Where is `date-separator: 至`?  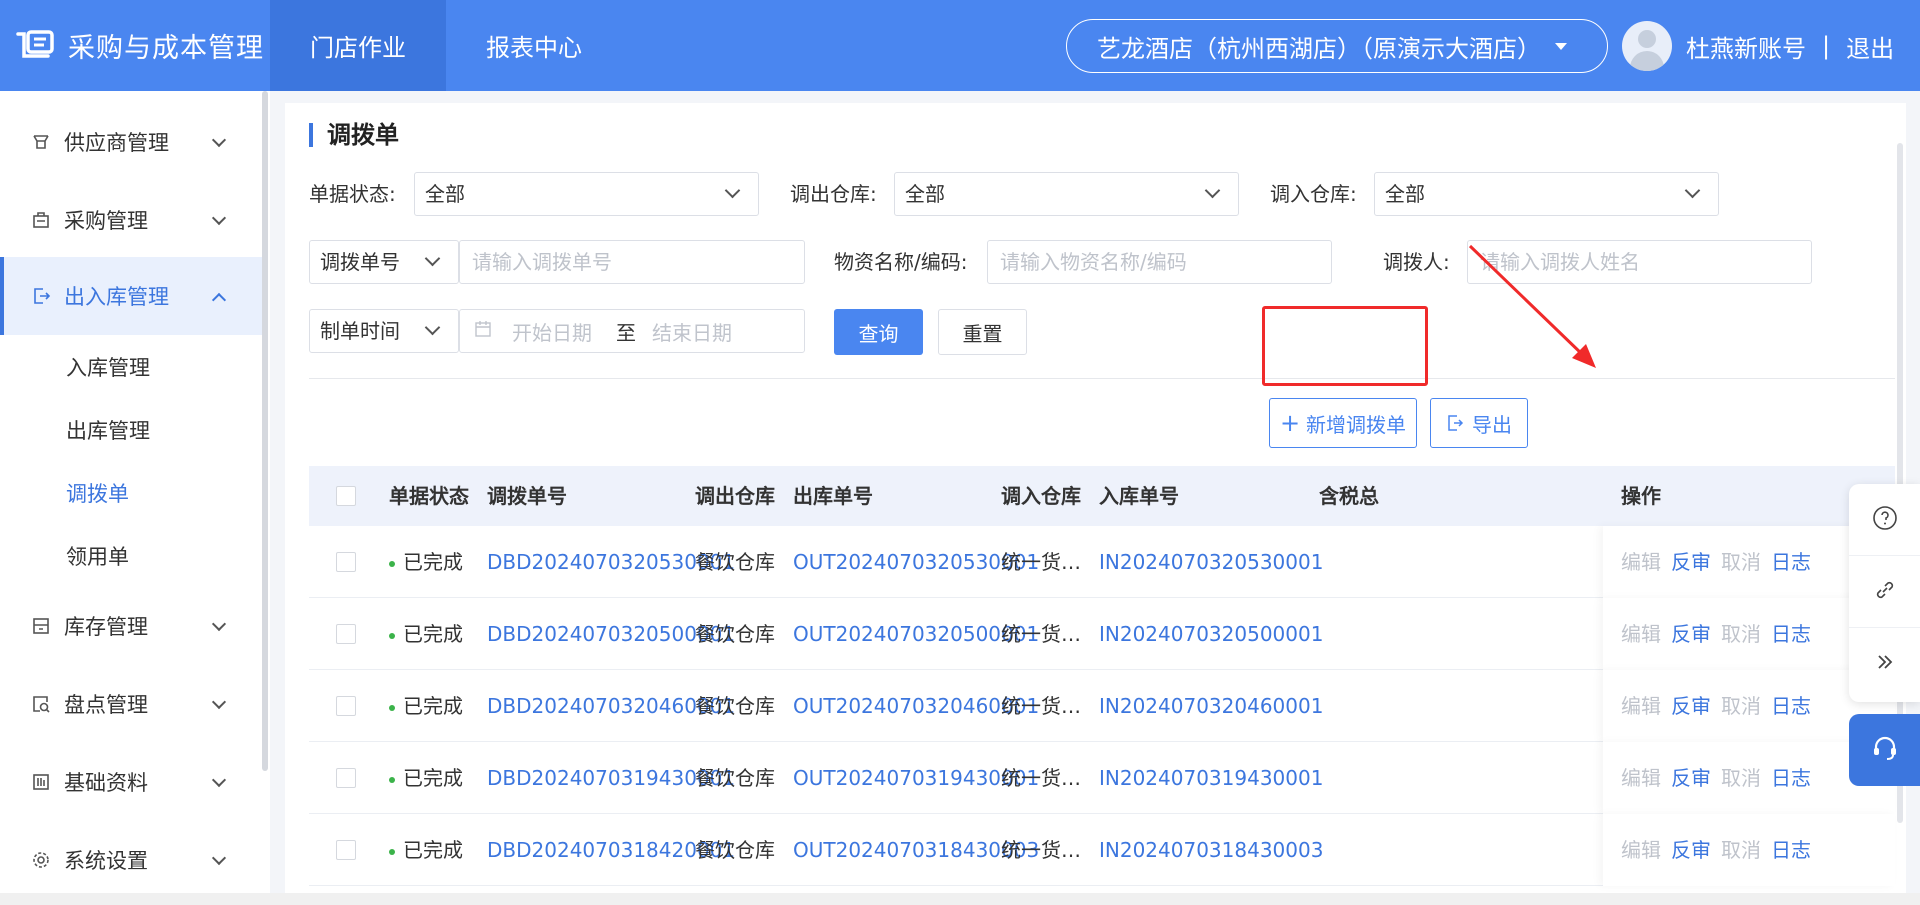 date-separator: 至 is located at coordinates (626, 332).